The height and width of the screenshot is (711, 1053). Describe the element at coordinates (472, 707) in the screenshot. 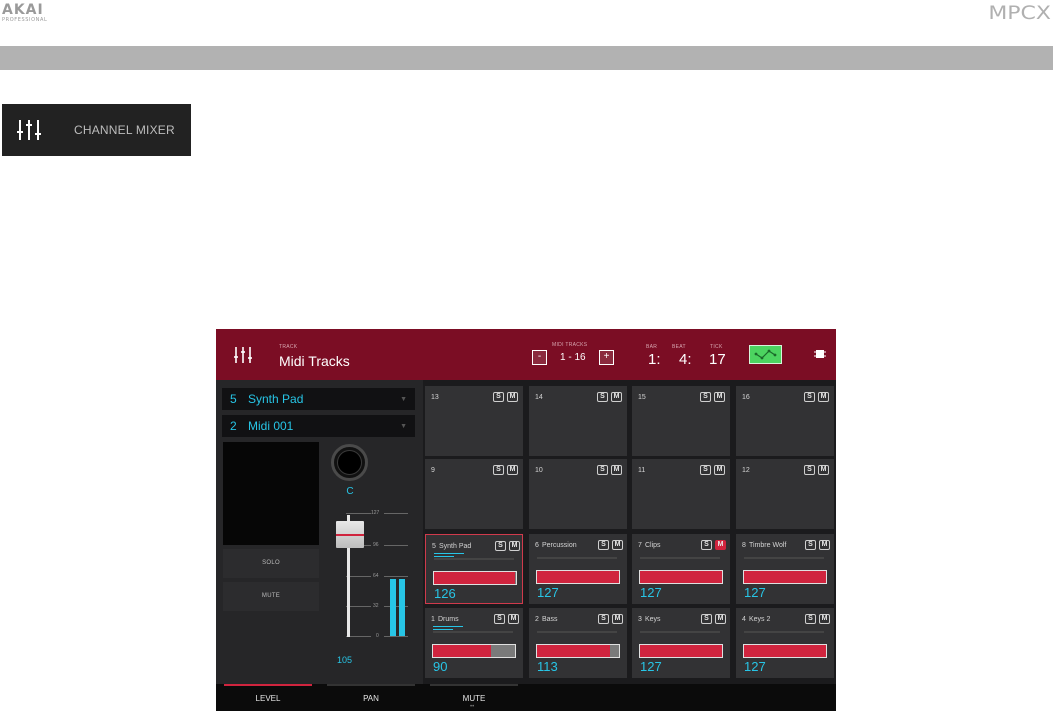

I see `tab-dots-icon: ••` at that location.